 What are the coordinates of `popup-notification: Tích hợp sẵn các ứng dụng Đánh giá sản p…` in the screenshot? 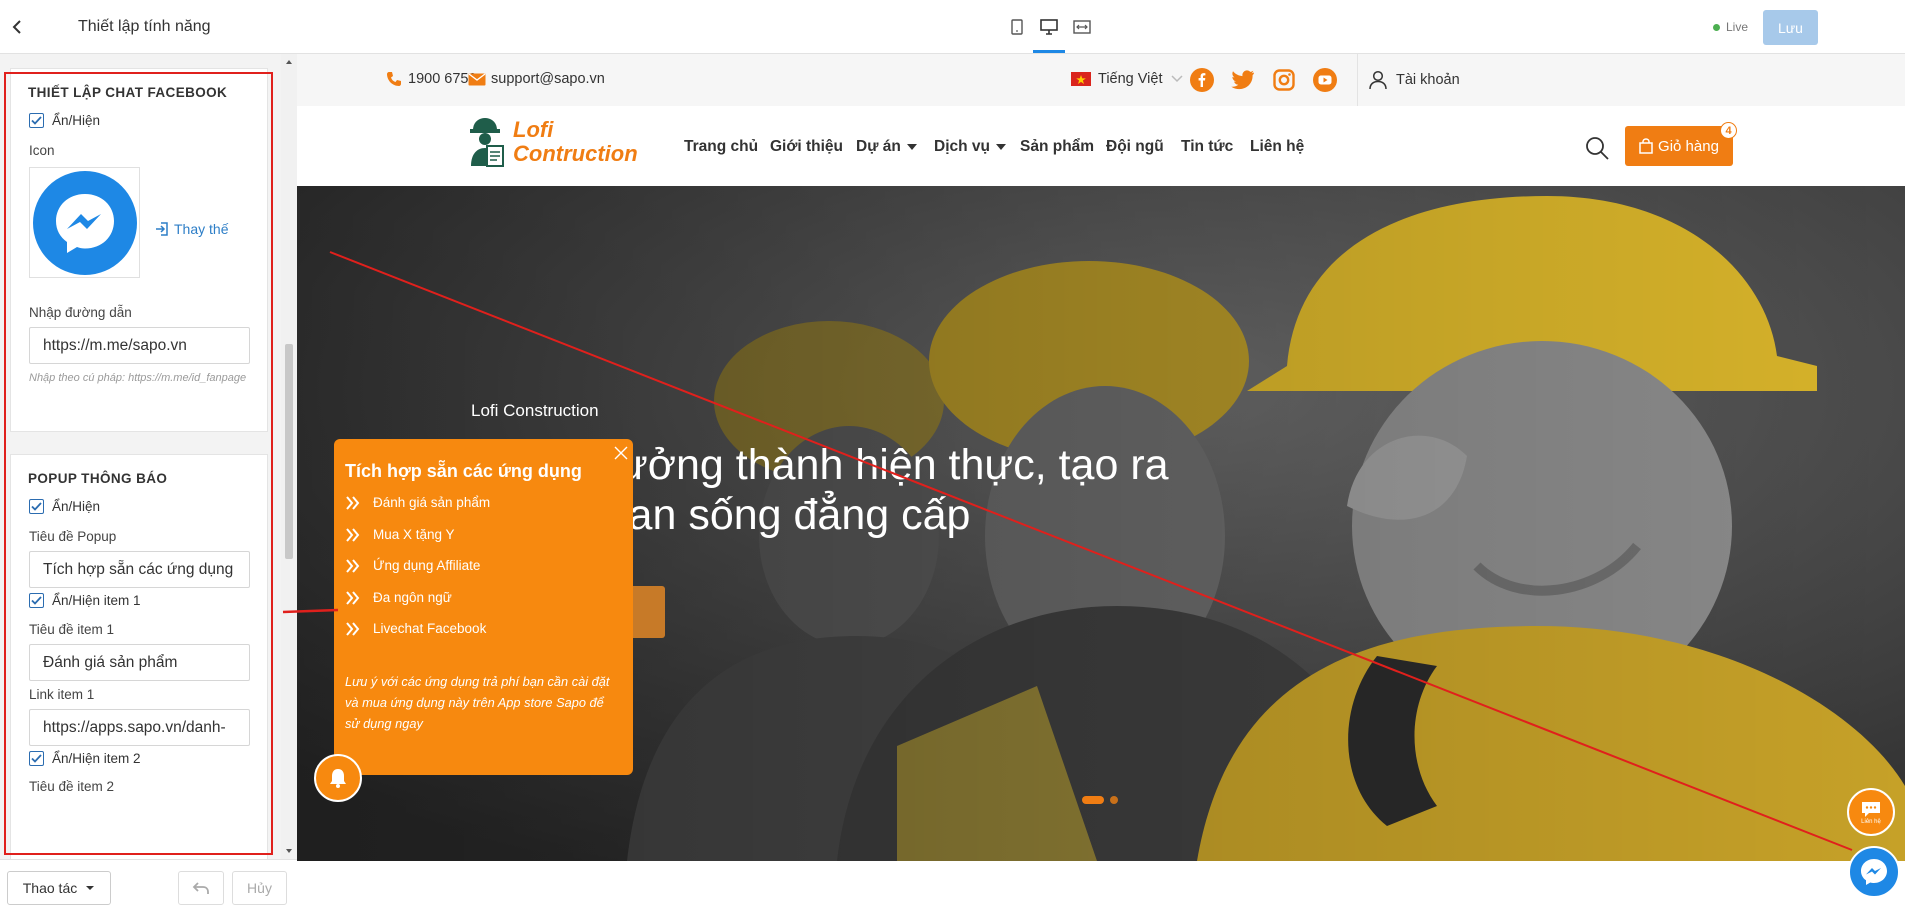 It's located at (483, 607).